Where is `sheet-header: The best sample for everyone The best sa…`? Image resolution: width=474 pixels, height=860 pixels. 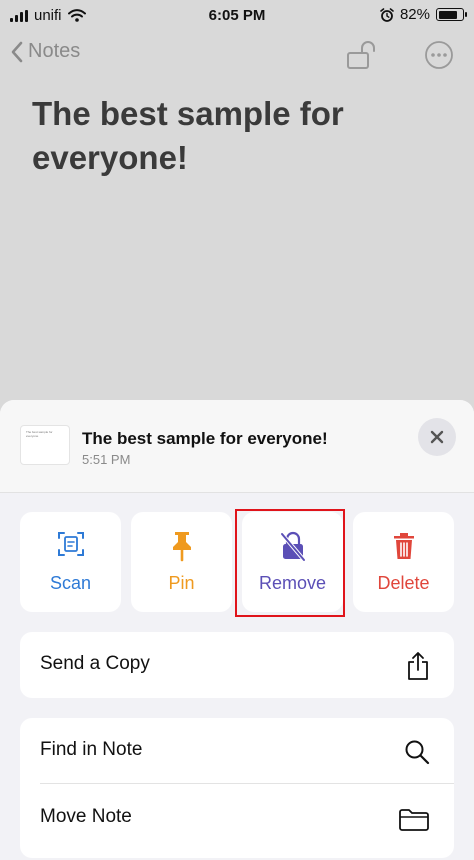 sheet-header: The best sample for everyone The best sa… is located at coordinates (237, 446).